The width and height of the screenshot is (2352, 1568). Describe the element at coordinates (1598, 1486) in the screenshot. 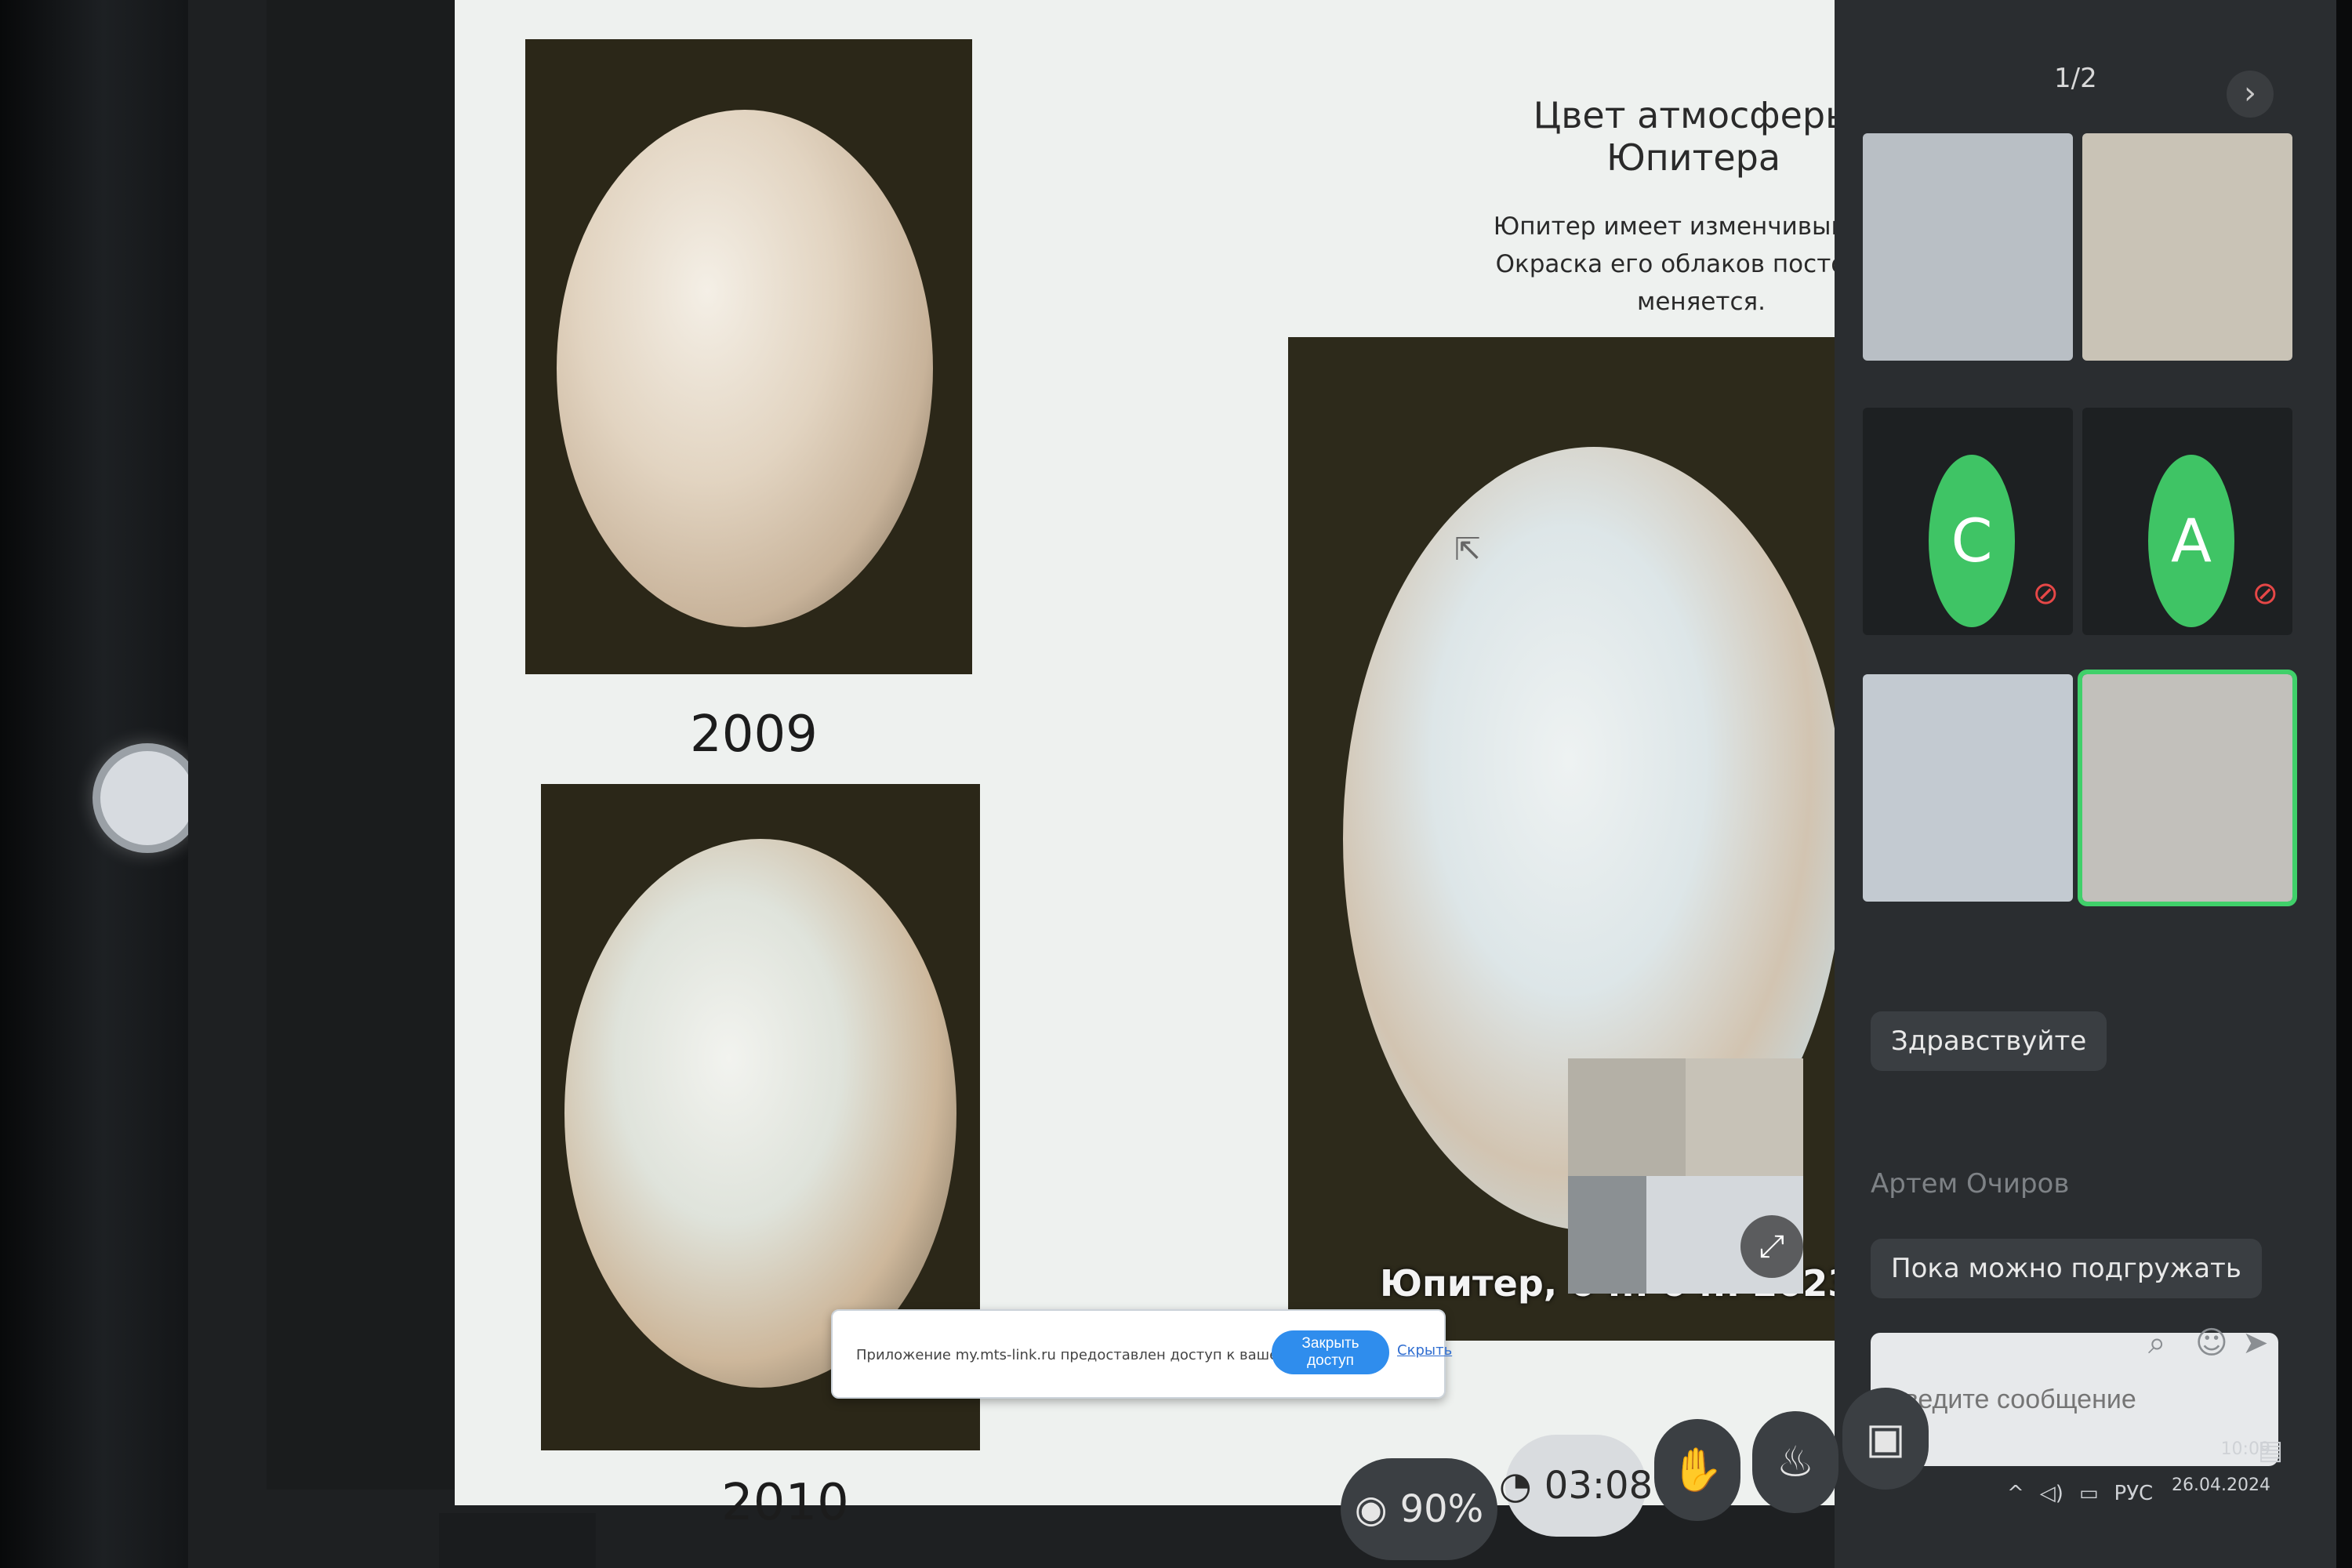

I see `timer-value: 03:08` at that location.